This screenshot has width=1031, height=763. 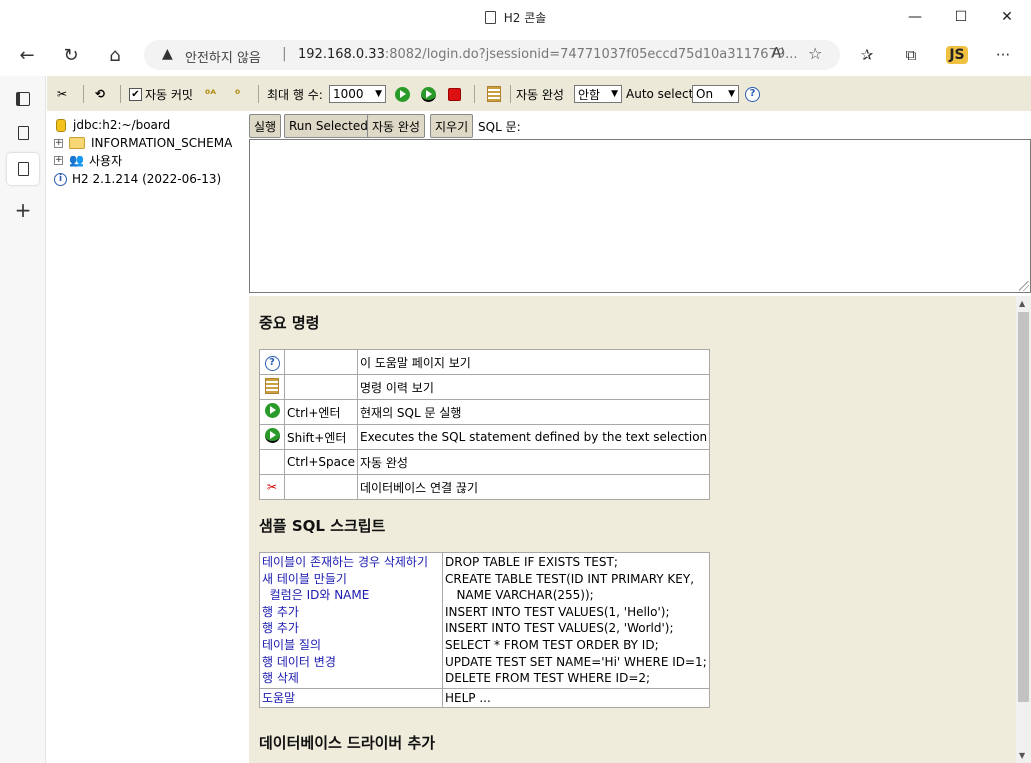 I want to click on connection-label: jdbc:h2:~/board, so click(x=122, y=125).